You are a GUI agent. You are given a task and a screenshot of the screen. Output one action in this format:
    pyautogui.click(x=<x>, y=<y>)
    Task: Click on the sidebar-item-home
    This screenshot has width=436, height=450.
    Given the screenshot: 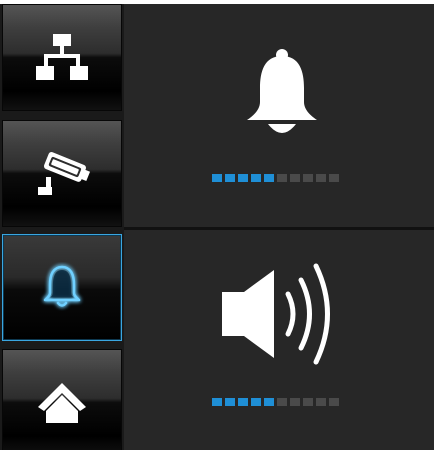 What is the action you would take?
    pyautogui.click(x=62, y=399)
    